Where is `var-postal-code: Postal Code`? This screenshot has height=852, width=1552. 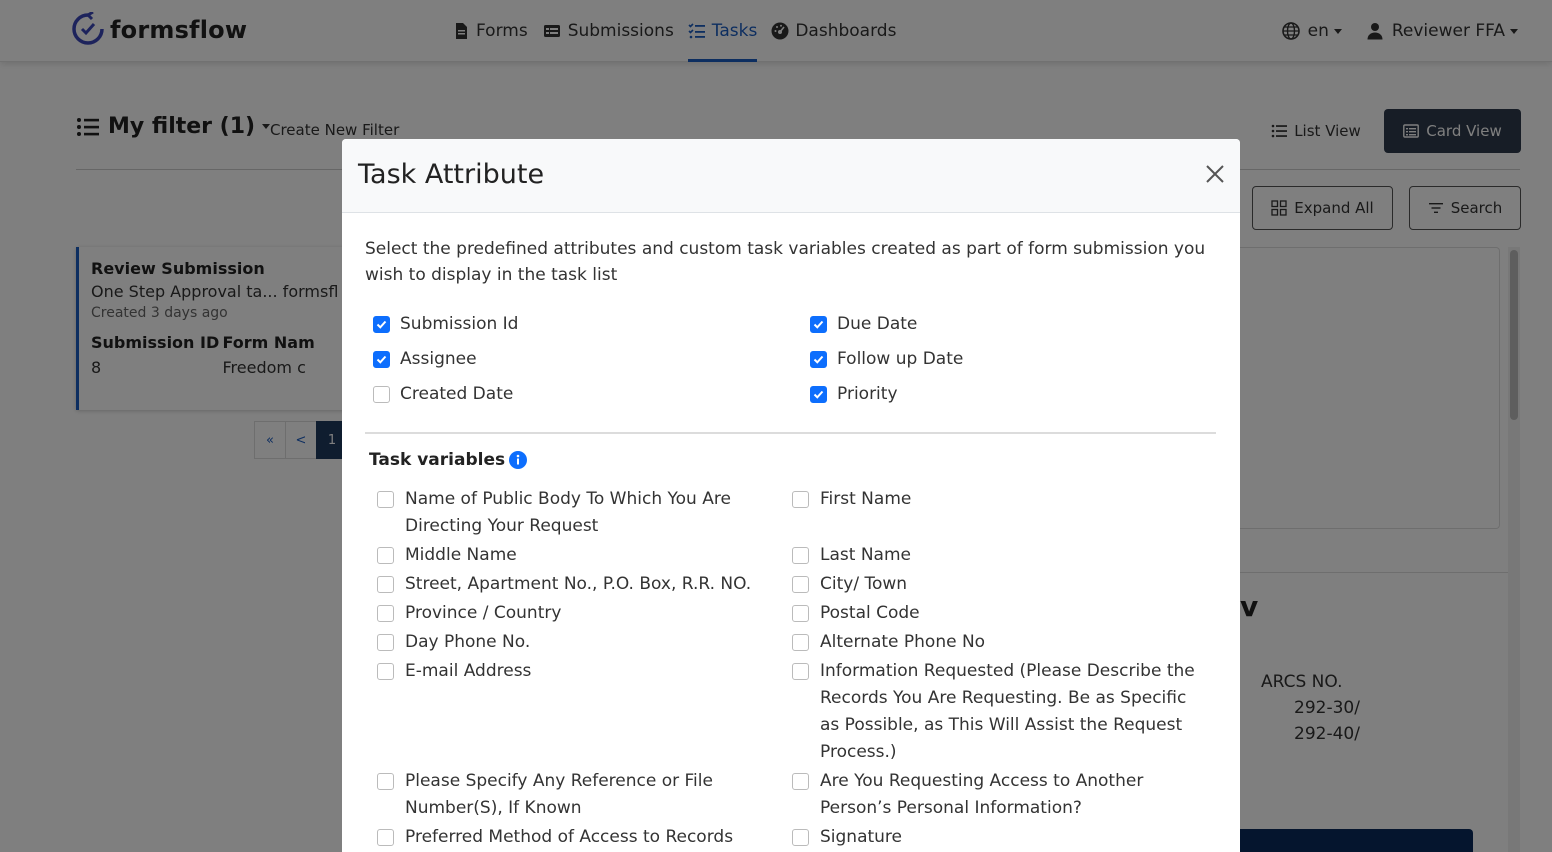 var-postal-code: Postal Code is located at coordinates (997, 613).